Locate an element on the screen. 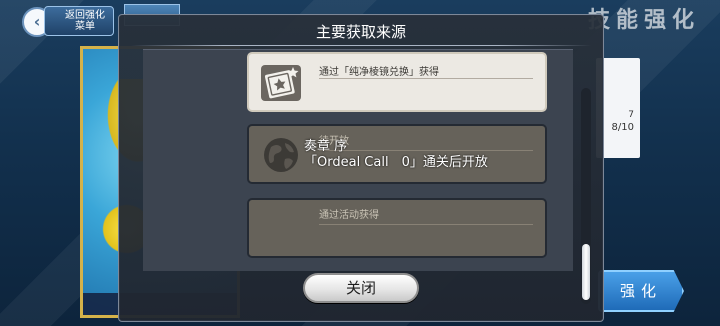 This screenshot has width=720, height=326. source-item-event: 通过活动获得 is located at coordinates (397, 228).